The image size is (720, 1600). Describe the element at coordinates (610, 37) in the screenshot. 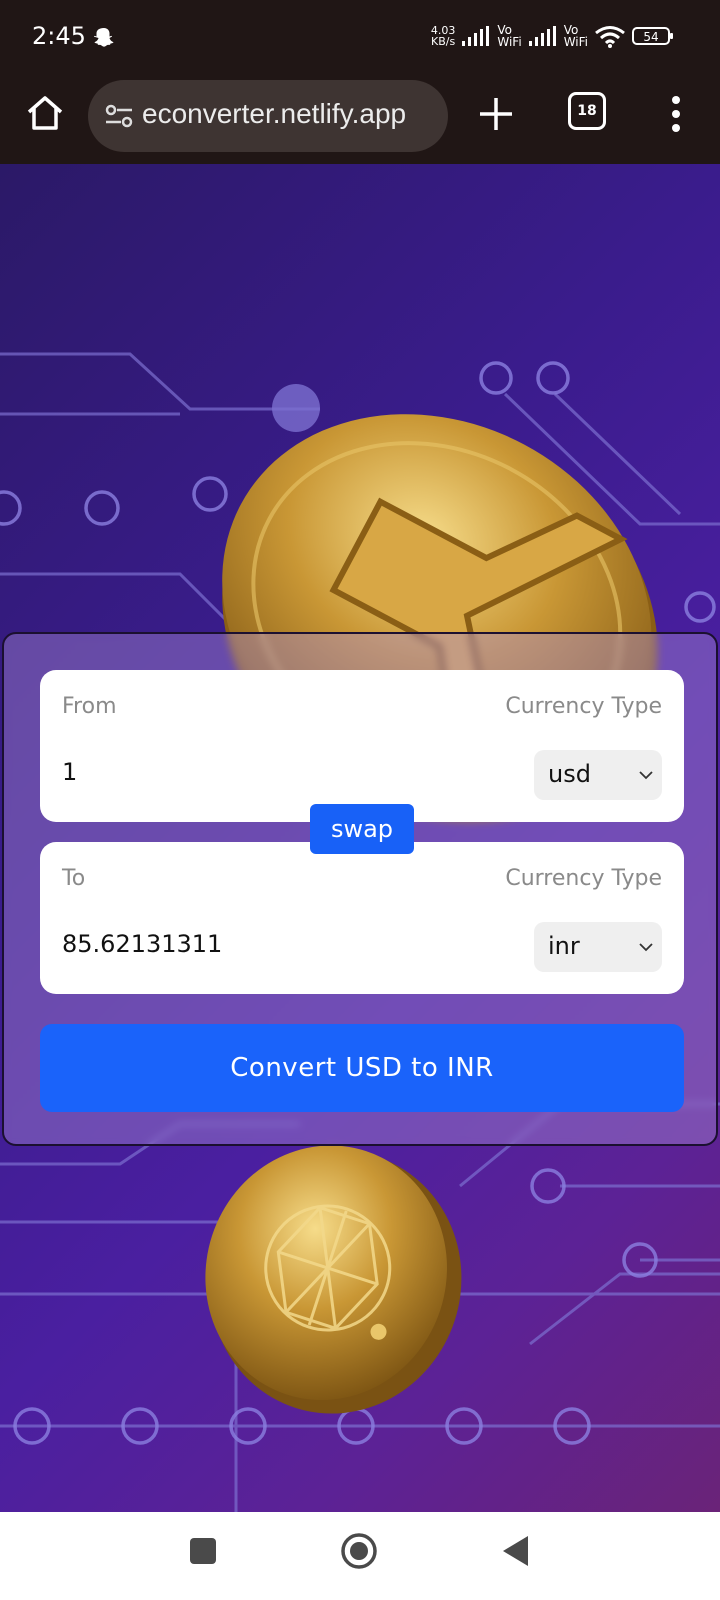

I see `wifi-icon` at that location.